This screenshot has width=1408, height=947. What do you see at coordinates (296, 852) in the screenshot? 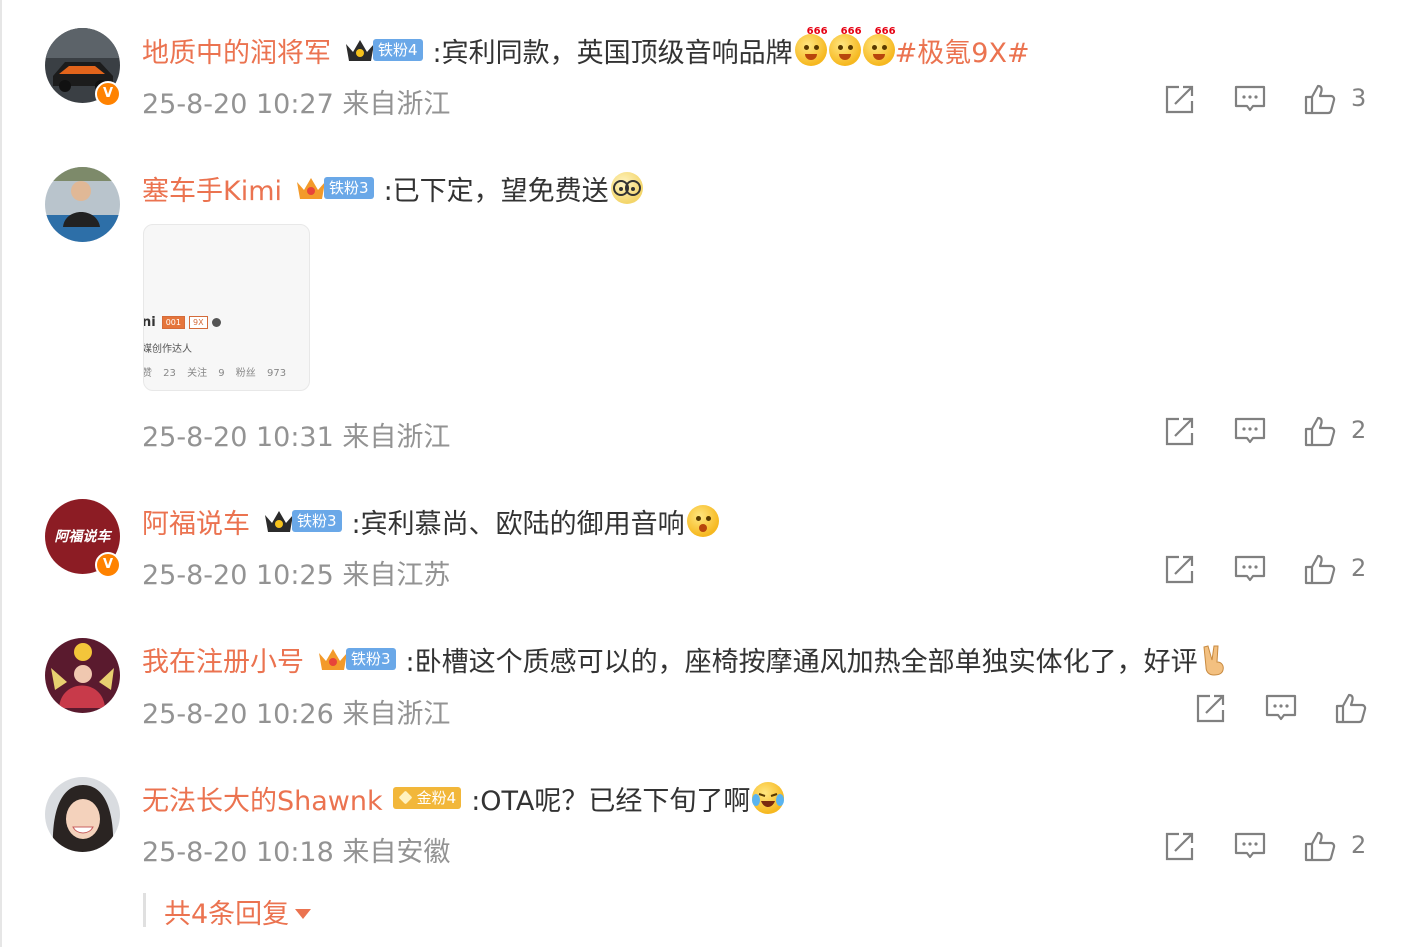
I see `comment-meta: 25-8-20 10:18 来自安徽` at bounding box center [296, 852].